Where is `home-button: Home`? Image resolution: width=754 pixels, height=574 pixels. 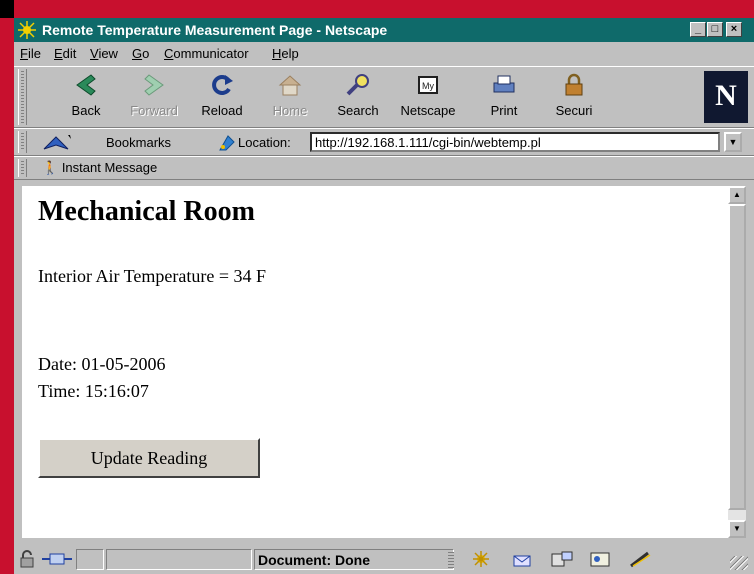 home-button: Home is located at coordinates (290, 99).